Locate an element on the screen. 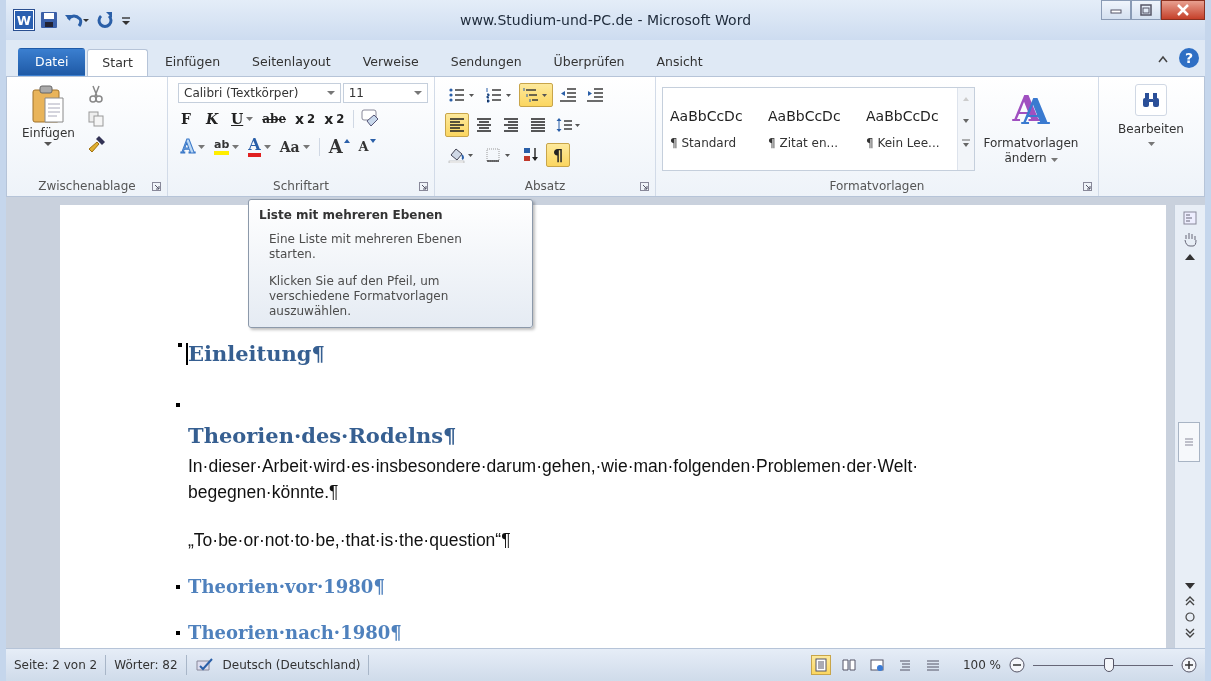  scroll-thumb is located at coordinates (1189, 442).